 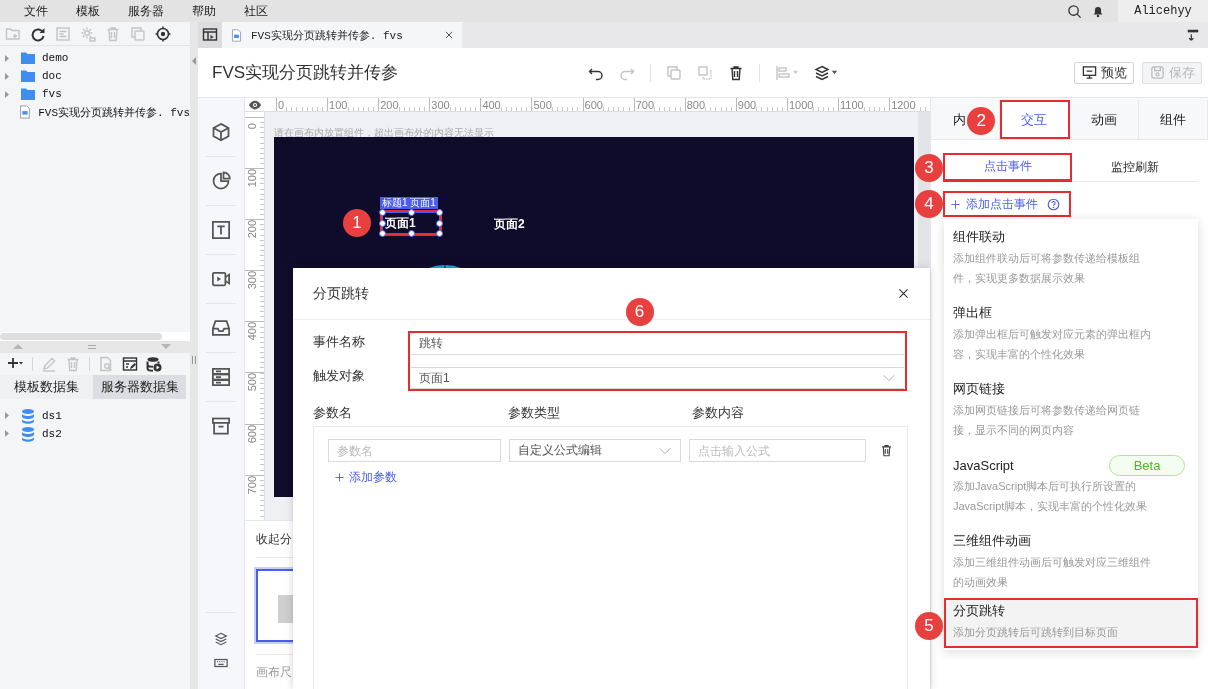 I want to click on menu-item: 服务器, so click(x=146, y=11).